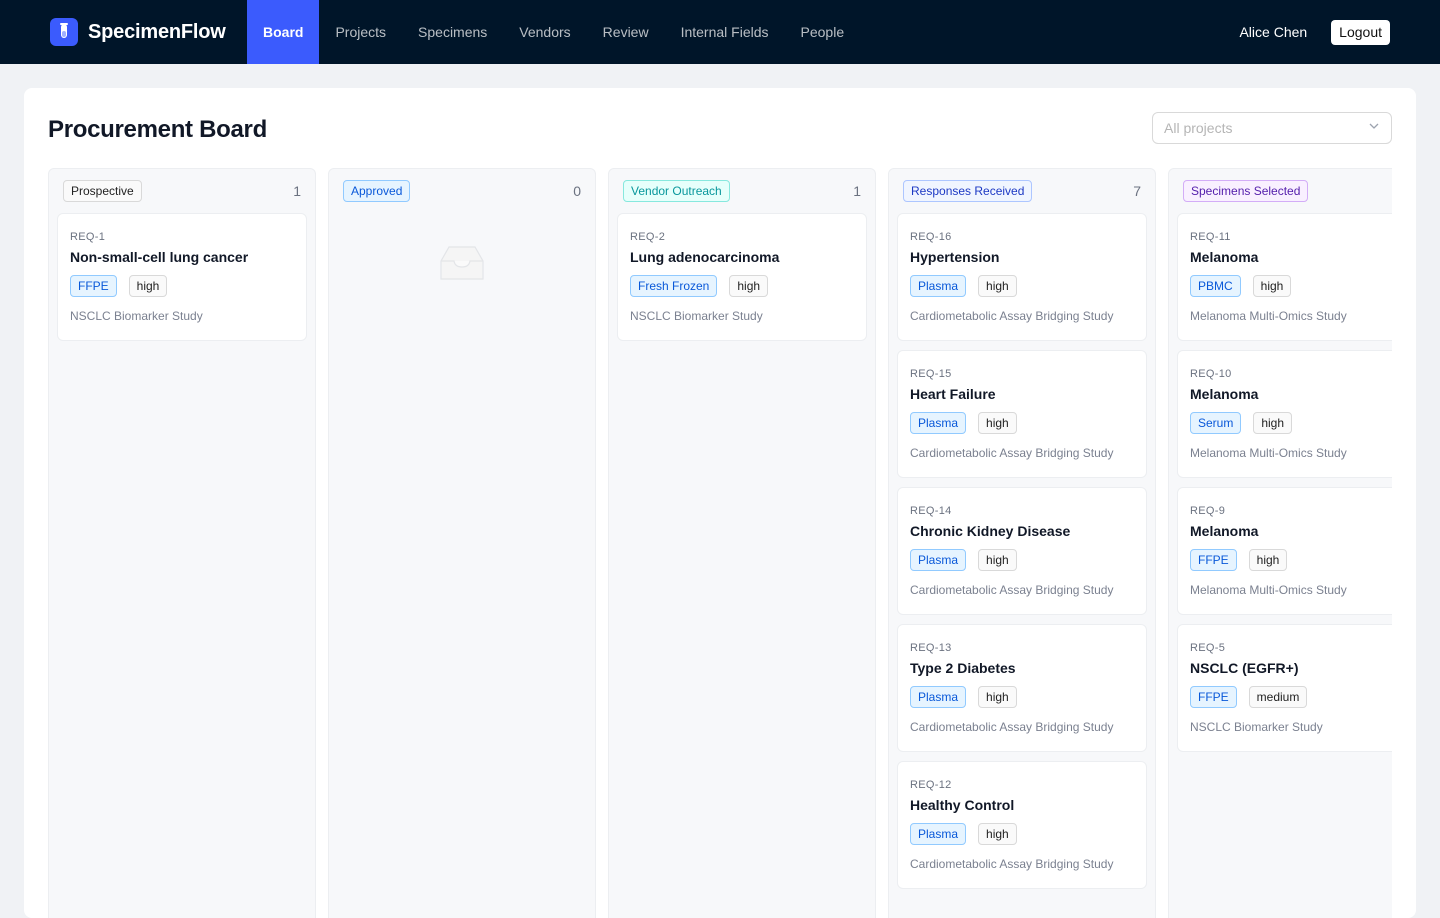 The height and width of the screenshot is (918, 1440). Describe the element at coordinates (963, 668) in the screenshot. I see `request-title: Type 2 Diabetes` at that location.